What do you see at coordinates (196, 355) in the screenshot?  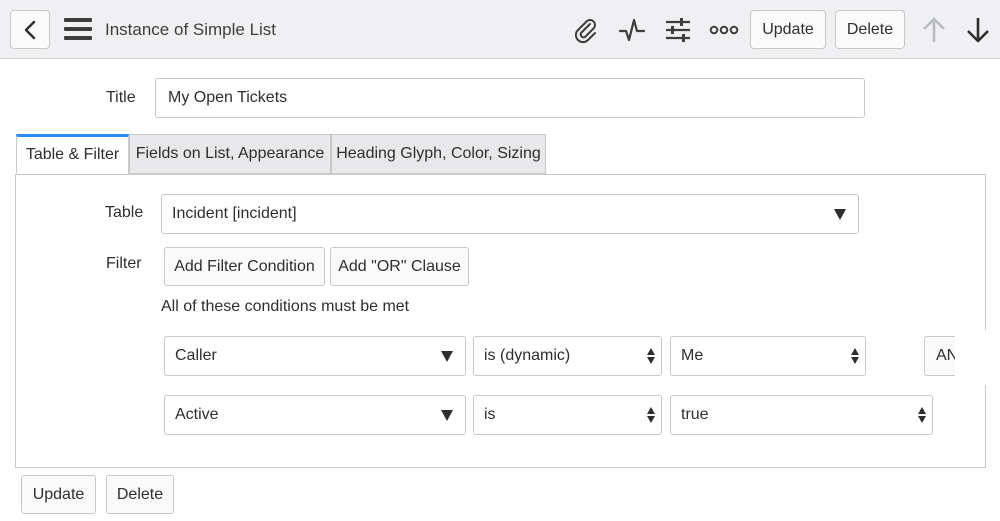 I see `condition-field-value: Caller` at bounding box center [196, 355].